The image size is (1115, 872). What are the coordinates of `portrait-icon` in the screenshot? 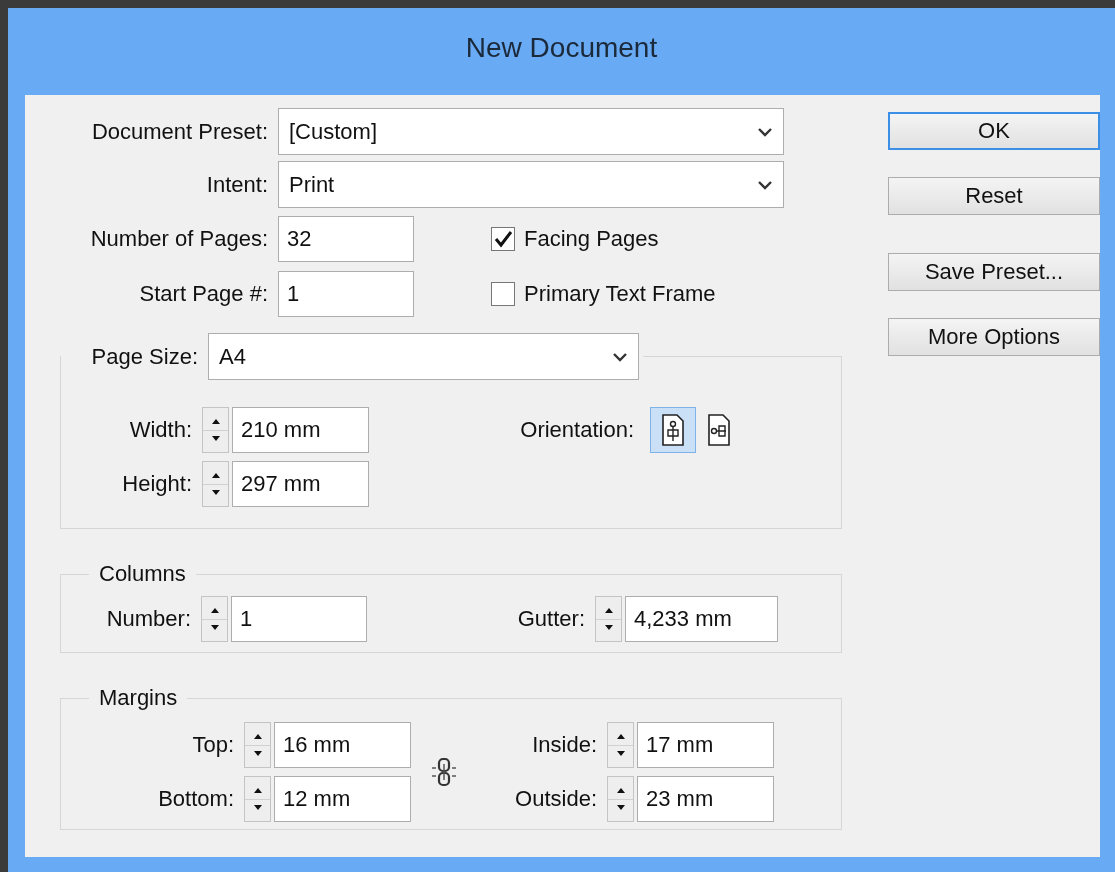 It's located at (673, 429).